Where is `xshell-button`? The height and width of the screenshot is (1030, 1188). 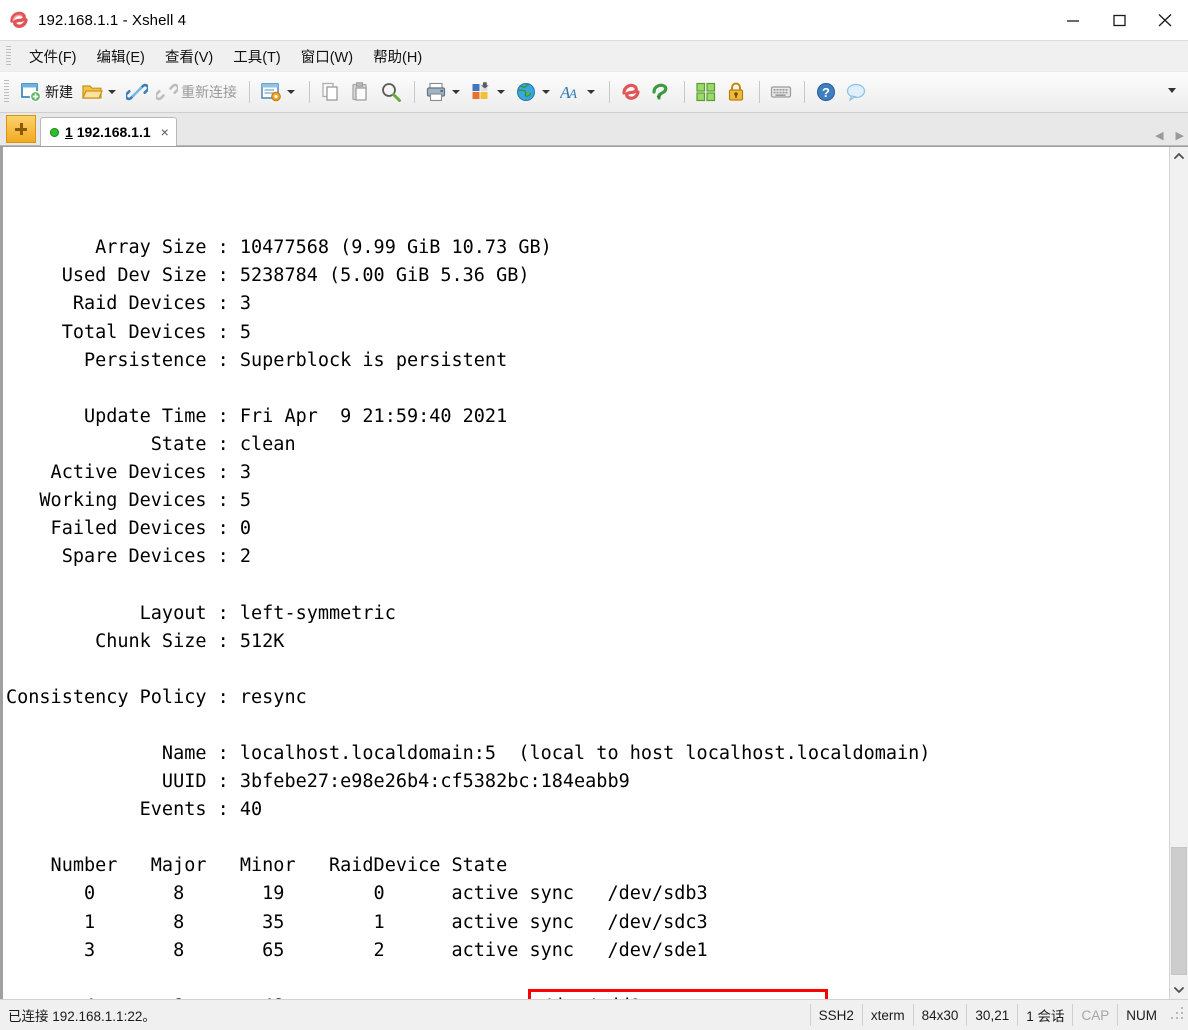
xshell-button is located at coordinates (631, 92).